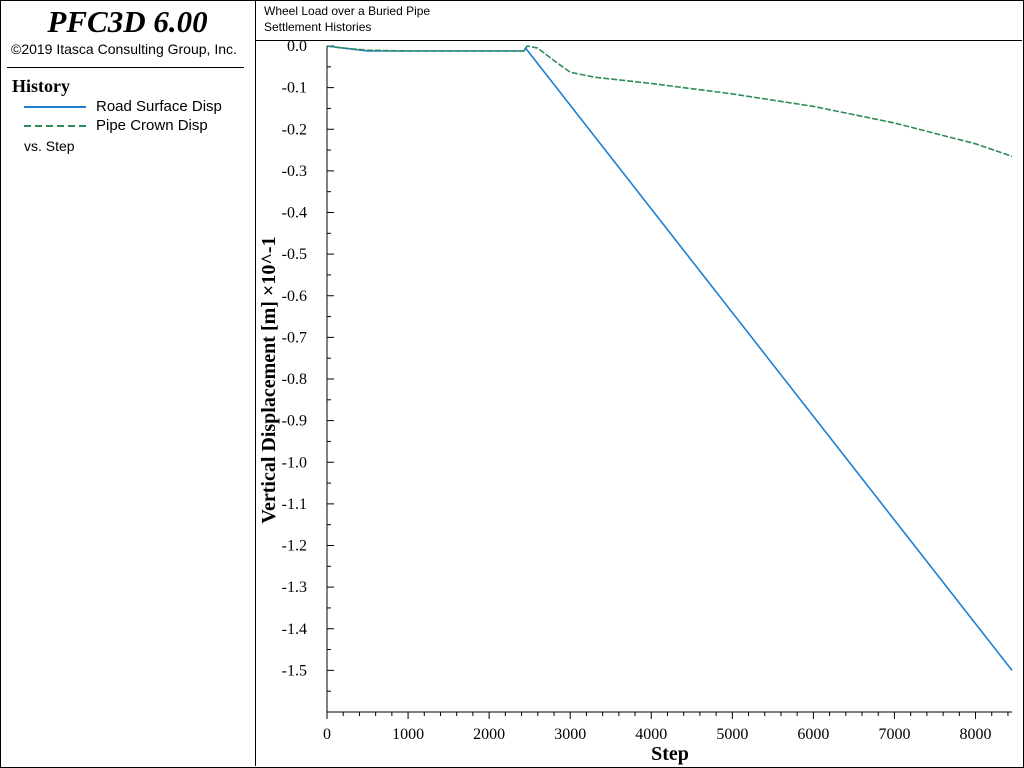 Image resolution: width=1024 pixels, height=768 pixels. Describe the element at coordinates (294, 421) in the screenshot. I see `y-tick-label: -0.9` at that location.